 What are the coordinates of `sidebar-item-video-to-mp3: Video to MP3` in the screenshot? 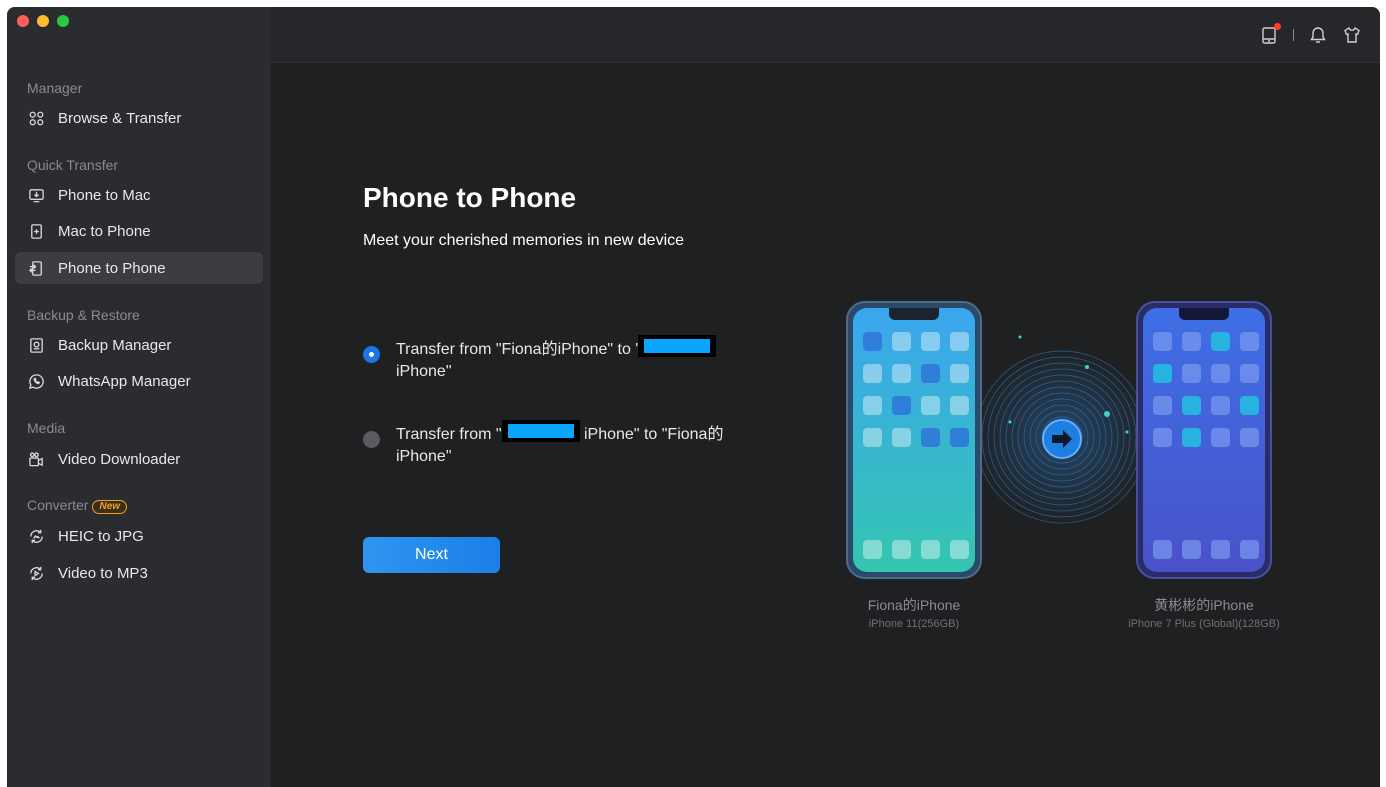 It's located at (139, 573).